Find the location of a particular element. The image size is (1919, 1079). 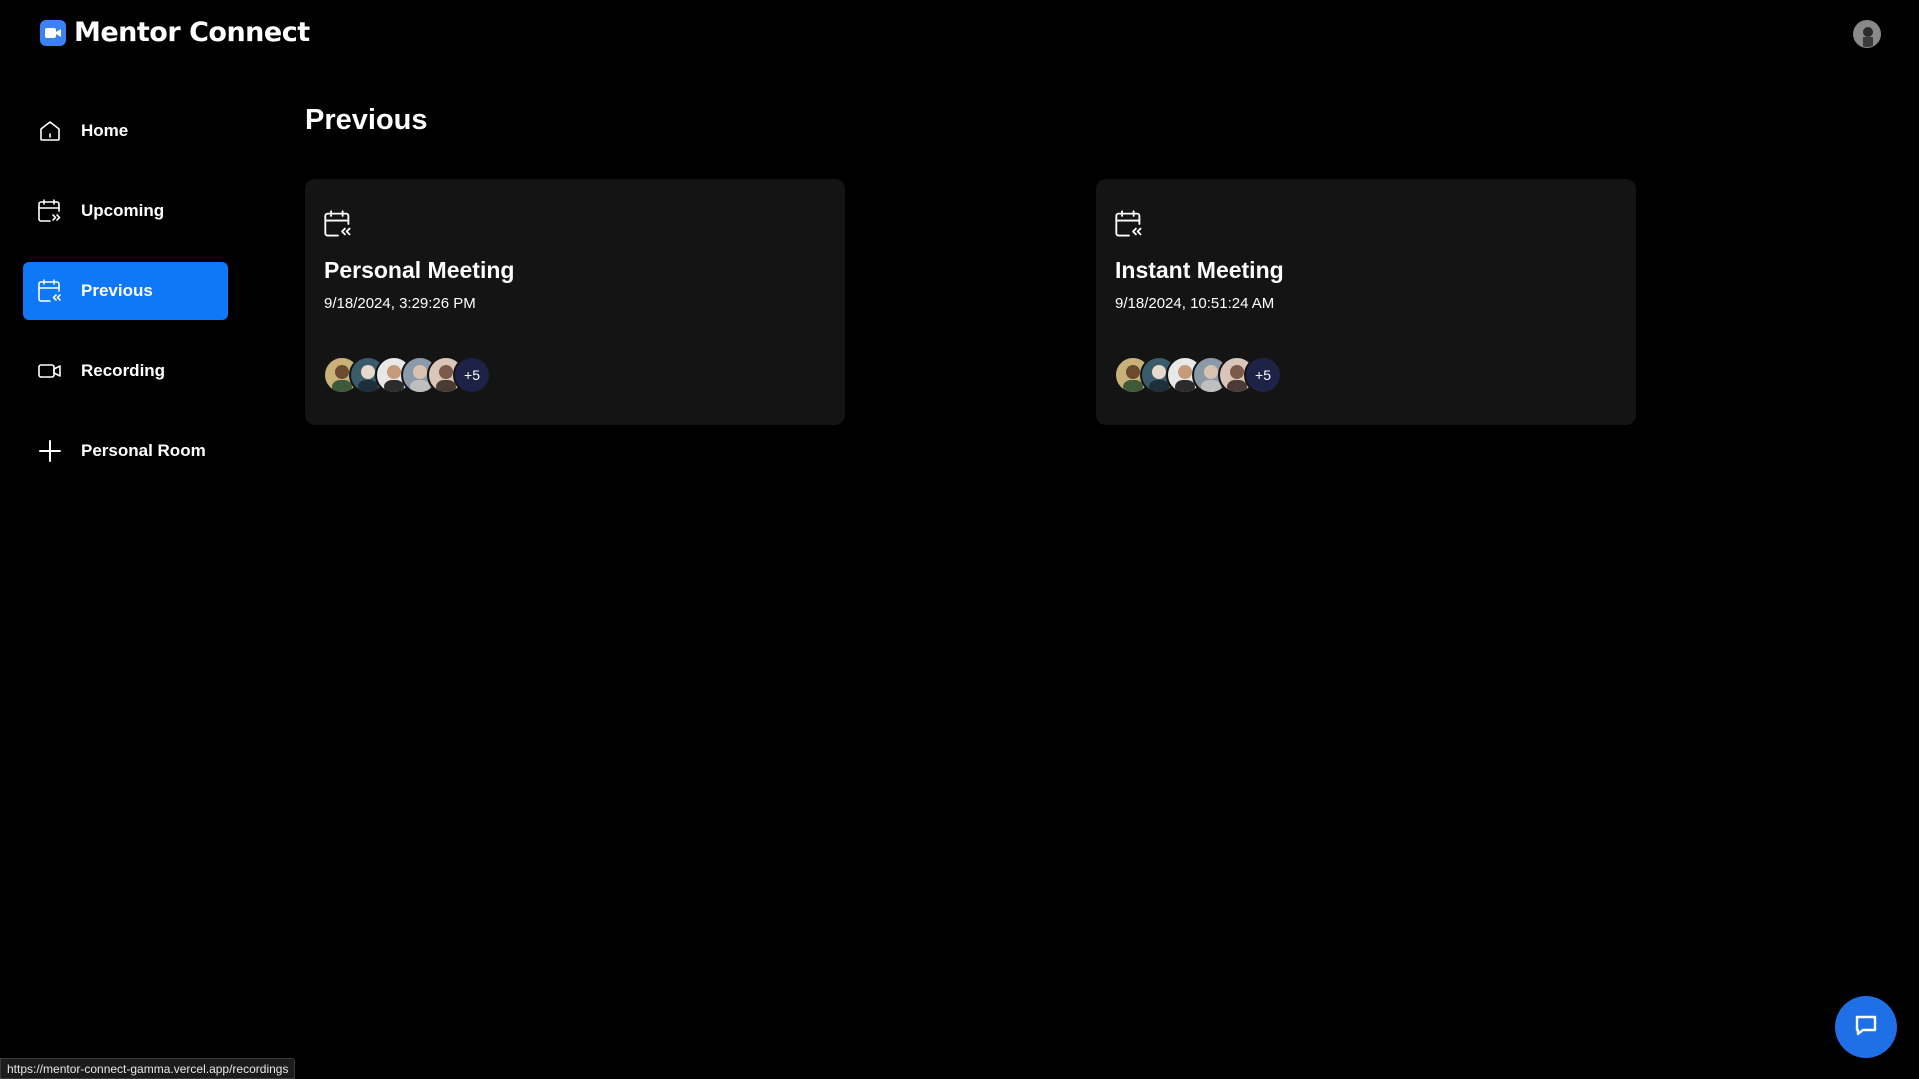

sidebar-item-label: Previous is located at coordinates (117, 290).